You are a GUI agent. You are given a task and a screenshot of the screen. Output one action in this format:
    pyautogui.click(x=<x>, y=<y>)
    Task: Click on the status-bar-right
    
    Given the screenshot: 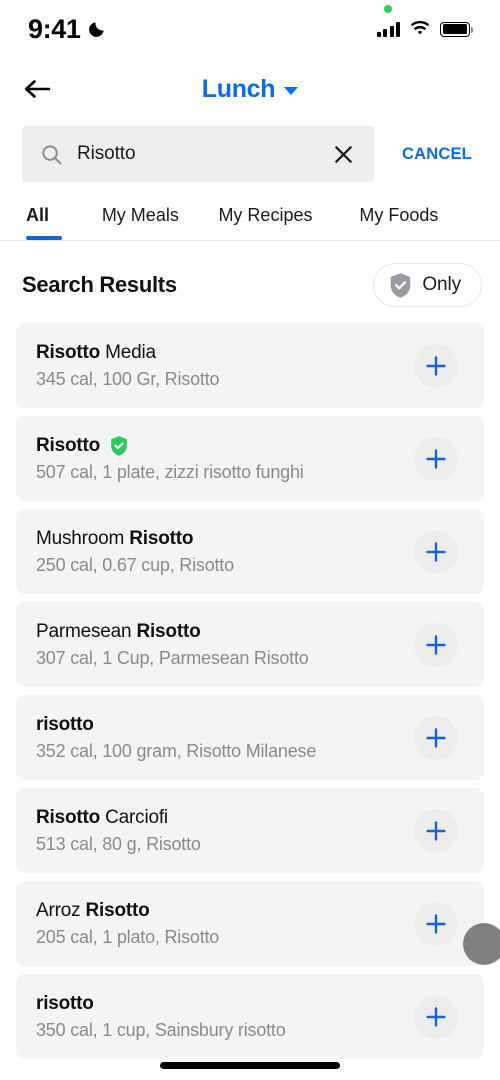 What is the action you would take?
    pyautogui.click(x=425, y=21)
    